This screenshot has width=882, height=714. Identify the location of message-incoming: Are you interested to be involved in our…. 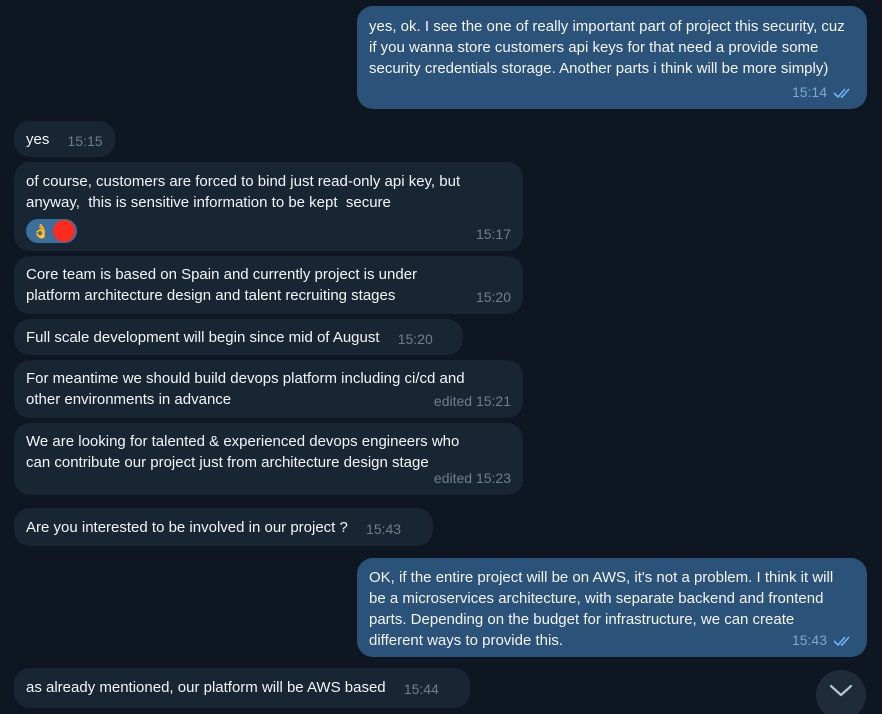
(223, 527).